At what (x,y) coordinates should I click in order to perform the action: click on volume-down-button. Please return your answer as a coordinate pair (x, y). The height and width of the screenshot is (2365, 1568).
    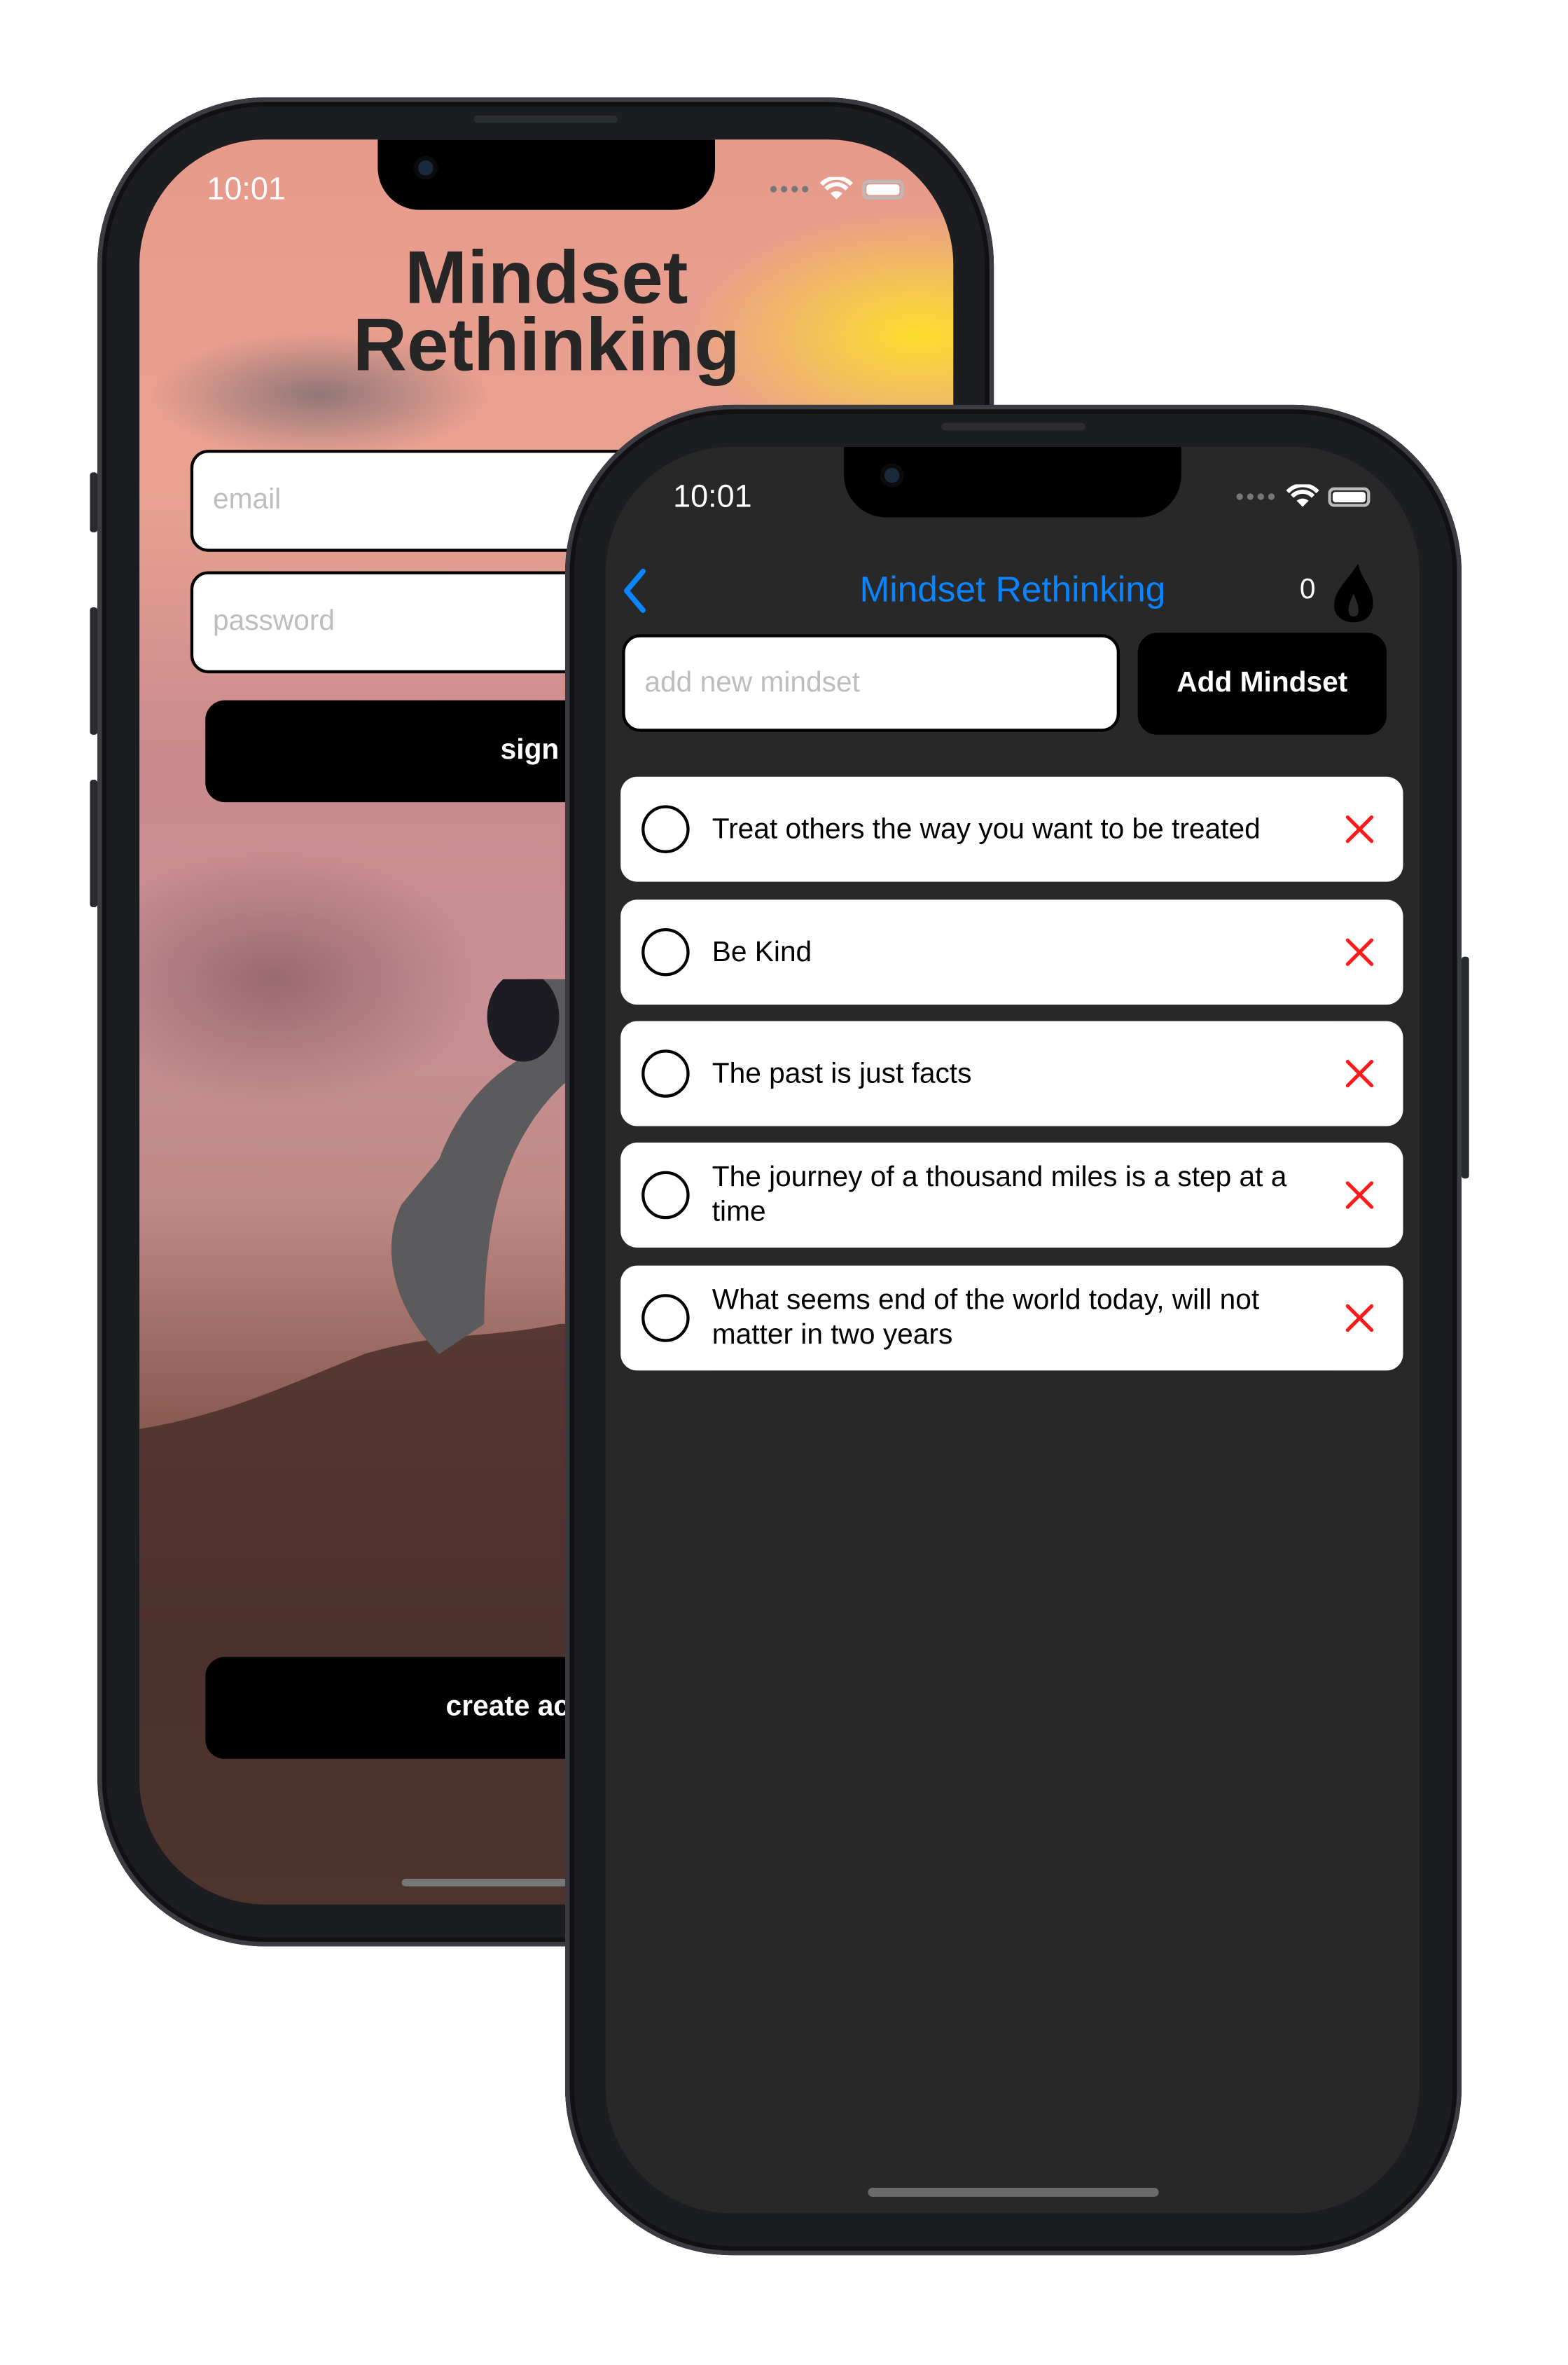
    Looking at the image, I should click on (94, 844).